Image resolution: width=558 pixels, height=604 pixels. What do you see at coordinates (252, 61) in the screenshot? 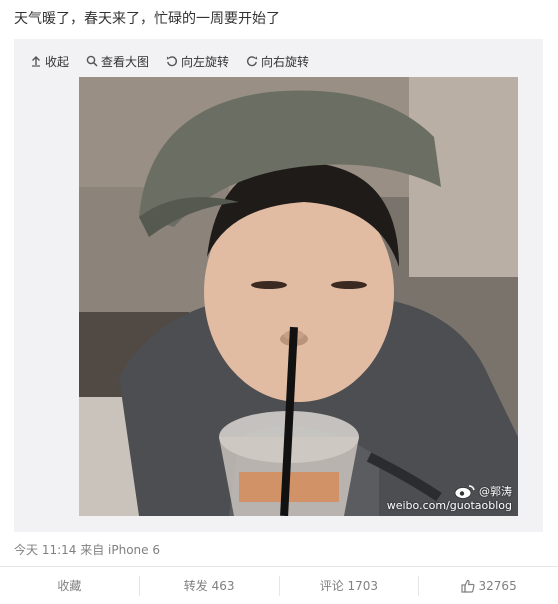
I see `rotate-right-icon` at bounding box center [252, 61].